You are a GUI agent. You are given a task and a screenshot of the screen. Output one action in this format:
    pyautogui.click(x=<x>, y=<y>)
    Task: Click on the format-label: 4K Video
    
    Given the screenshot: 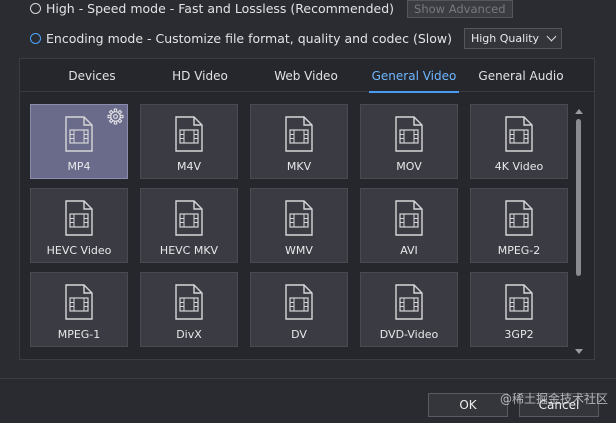 What is the action you would take?
    pyautogui.click(x=519, y=166)
    